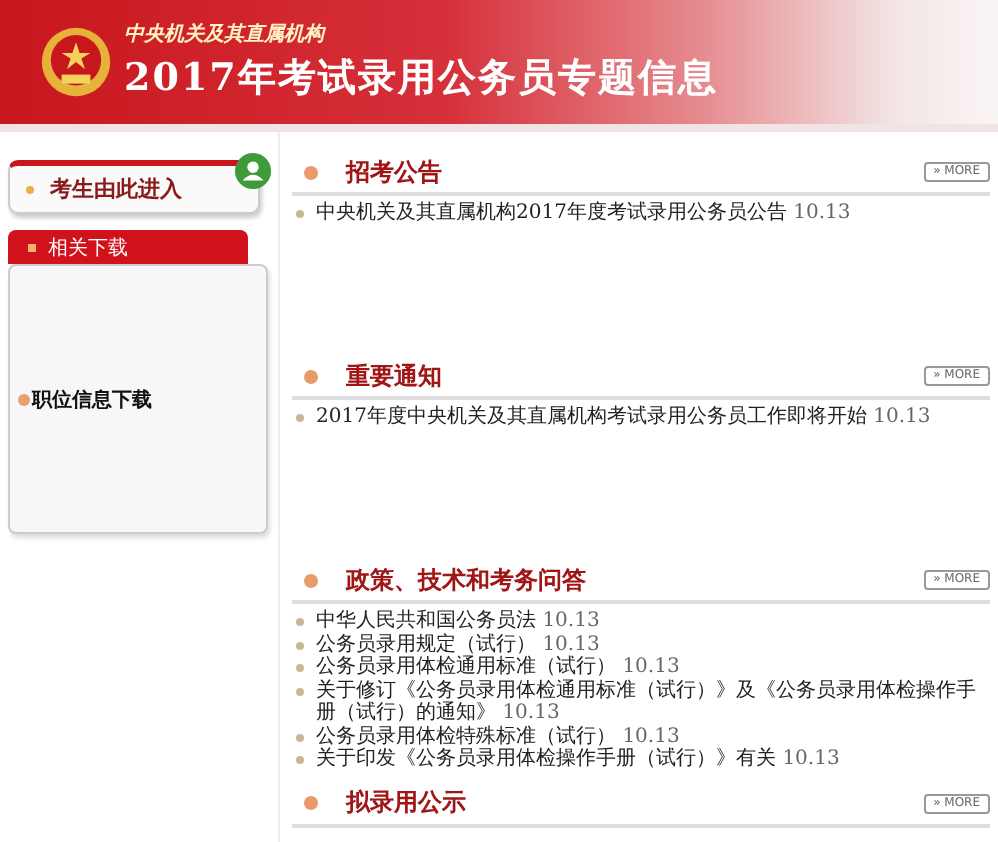  What do you see at coordinates (583, 213) in the screenshot?
I see `news-link: 中央机关及其直属机构2017年度考试录用公务员公告 10.13` at bounding box center [583, 213].